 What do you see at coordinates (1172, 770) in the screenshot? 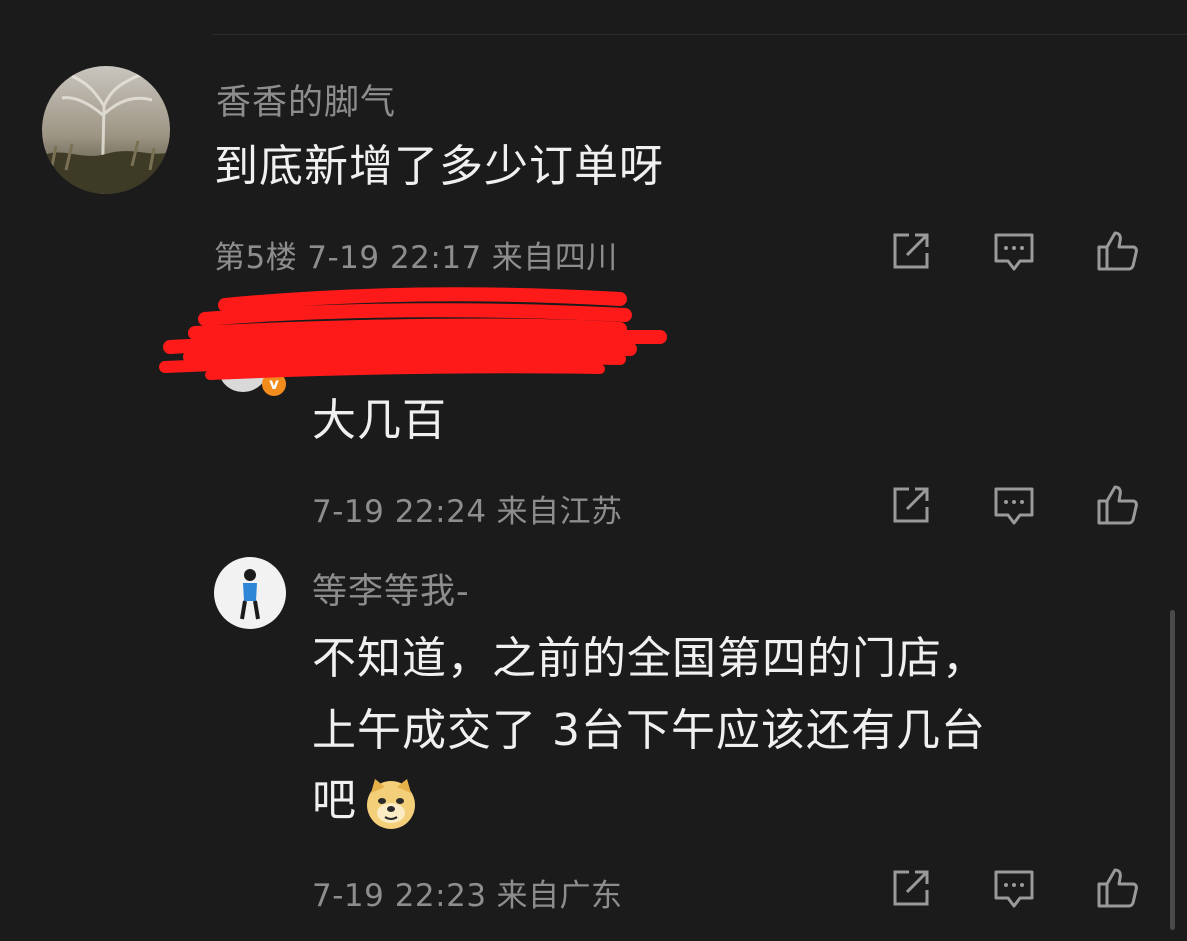
I see `scrollbar` at bounding box center [1172, 770].